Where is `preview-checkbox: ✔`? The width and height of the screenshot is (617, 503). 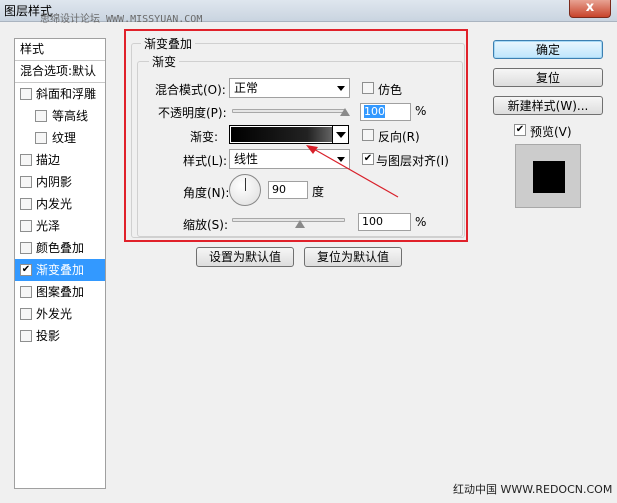
preview-checkbox: ✔ is located at coordinates (520, 130).